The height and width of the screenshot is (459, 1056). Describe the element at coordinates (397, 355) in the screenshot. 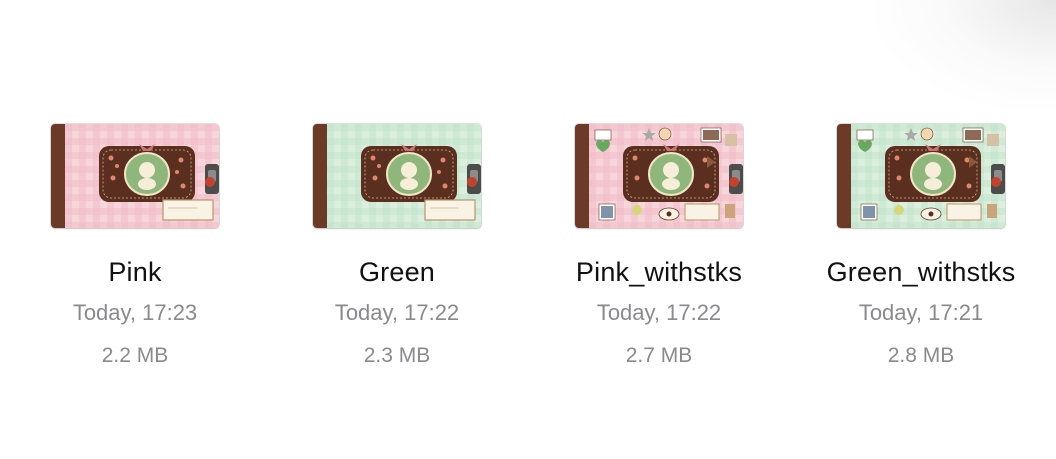

I see `file-size: 2.3 MB` at that location.